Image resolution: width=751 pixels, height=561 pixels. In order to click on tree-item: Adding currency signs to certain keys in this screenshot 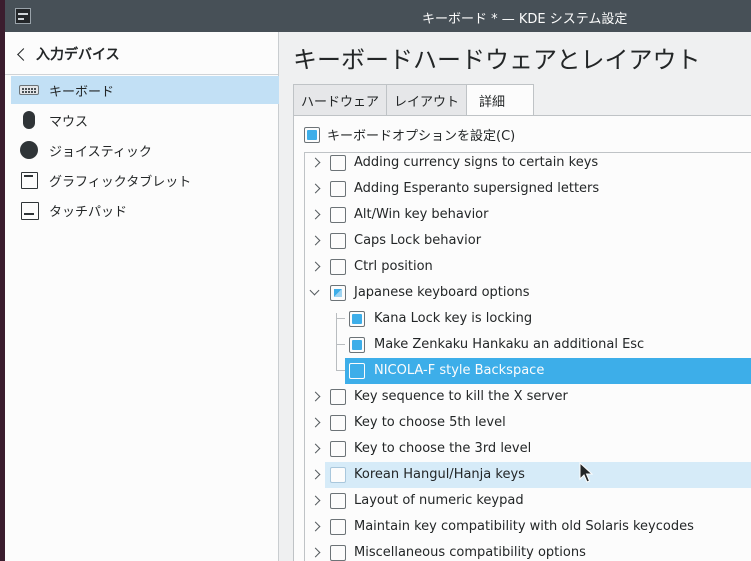, I will do `click(528, 164)`.